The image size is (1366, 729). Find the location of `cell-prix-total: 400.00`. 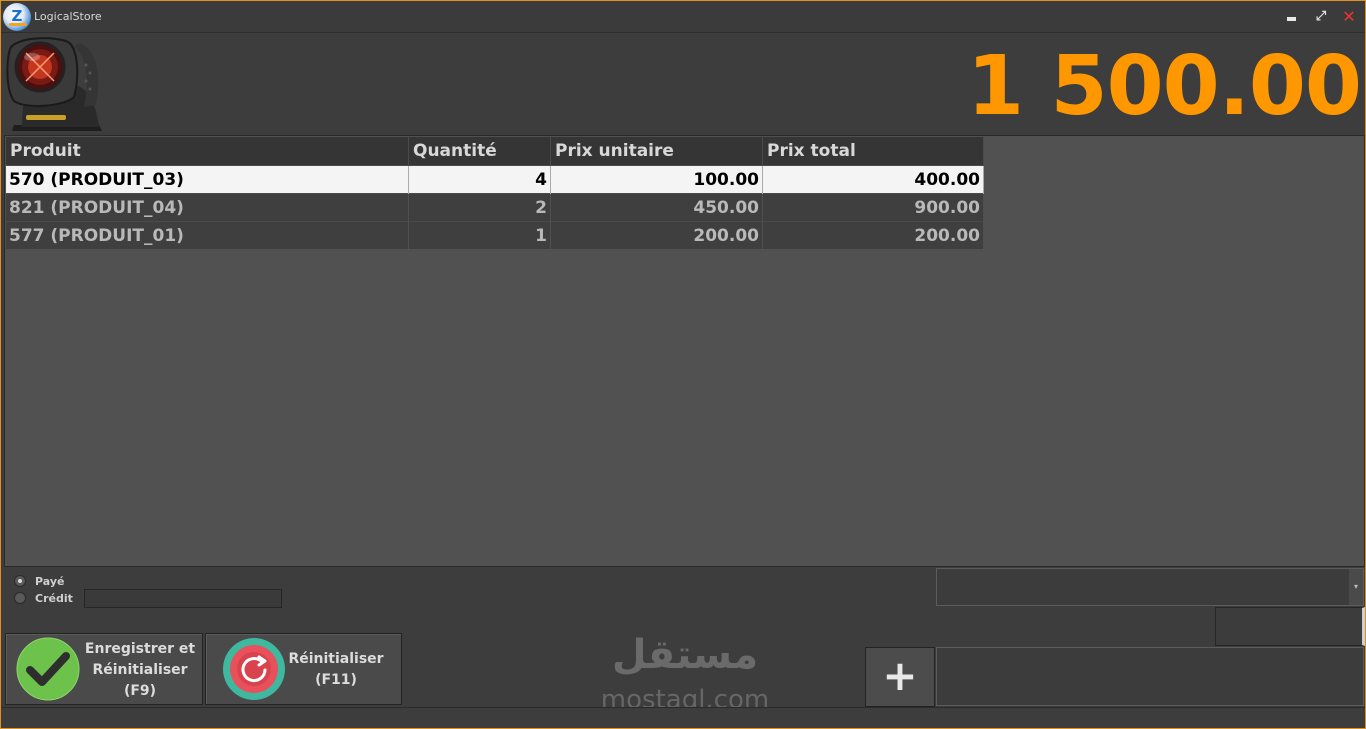

cell-prix-total: 400.00 is located at coordinates (873, 179).